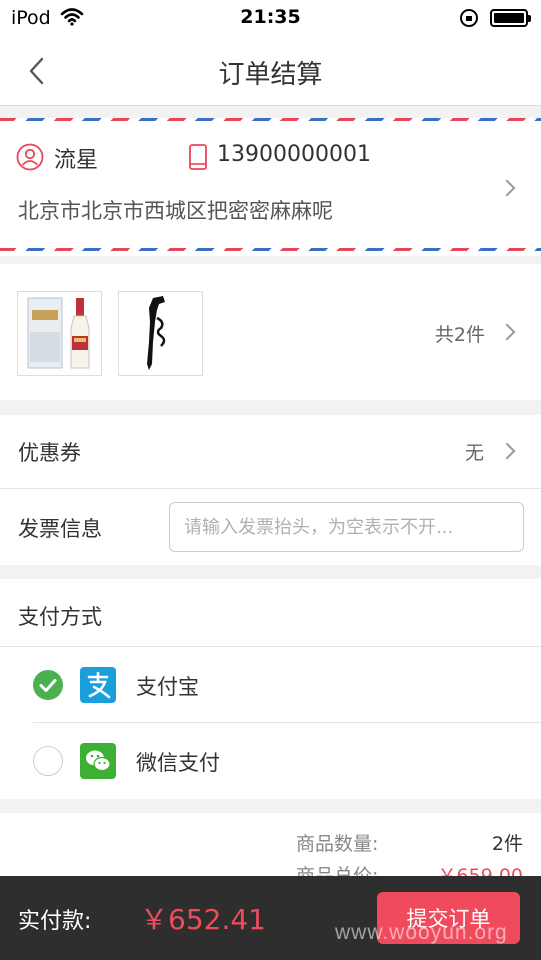  Describe the element at coordinates (60, 529) in the screenshot. I see `invoice-label: 发票信息` at that location.